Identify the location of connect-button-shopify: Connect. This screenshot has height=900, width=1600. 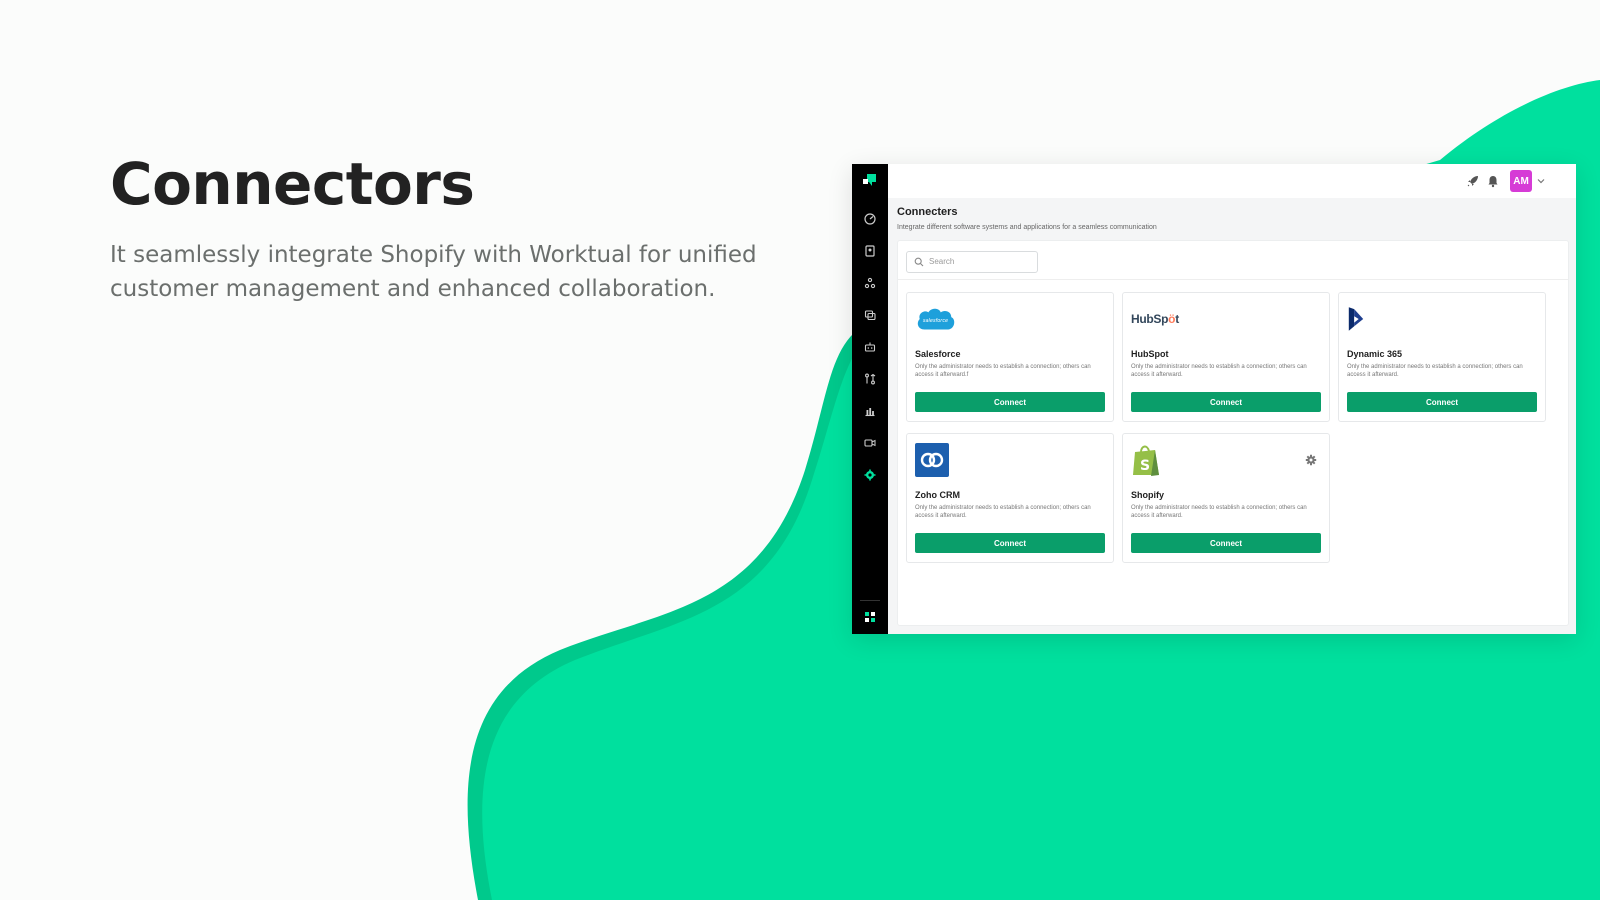
(1226, 543).